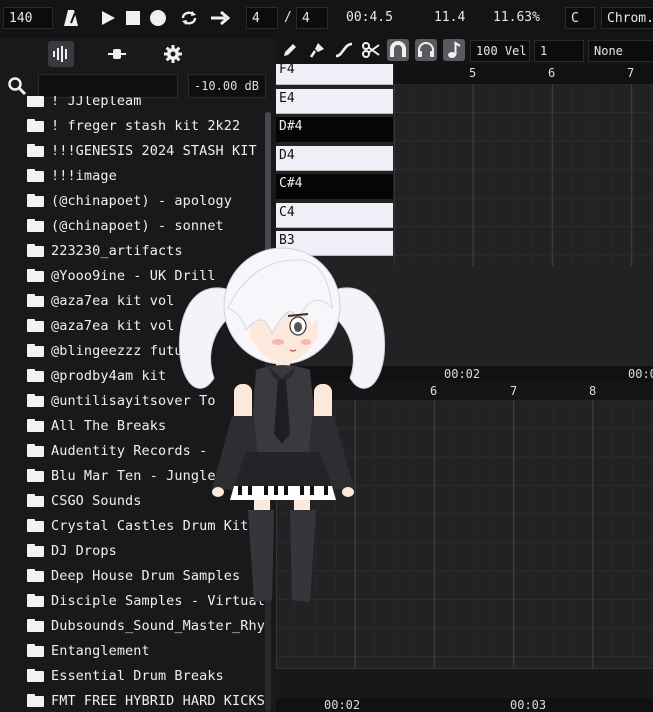 Image resolution: width=653 pixels, height=712 pixels. I want to click on folder-label: !!!GENESIS 2024 STASH KIT, so click(154, 150).